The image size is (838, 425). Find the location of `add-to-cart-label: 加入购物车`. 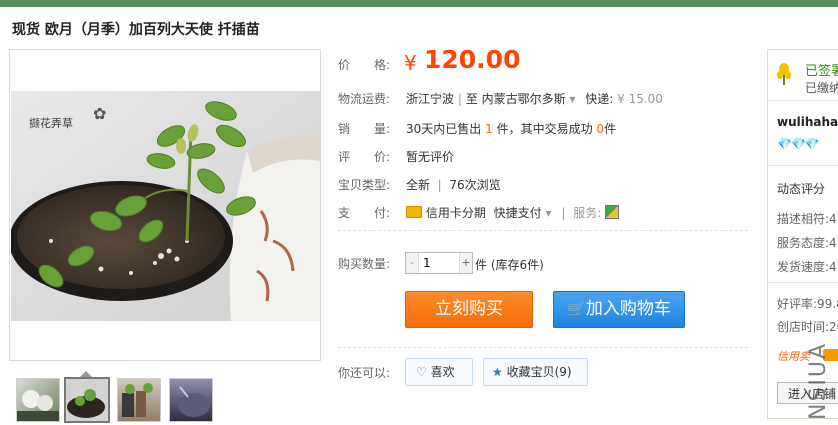

add-to-cart-label: 加入购物车 is located at coordinates (628, 309).